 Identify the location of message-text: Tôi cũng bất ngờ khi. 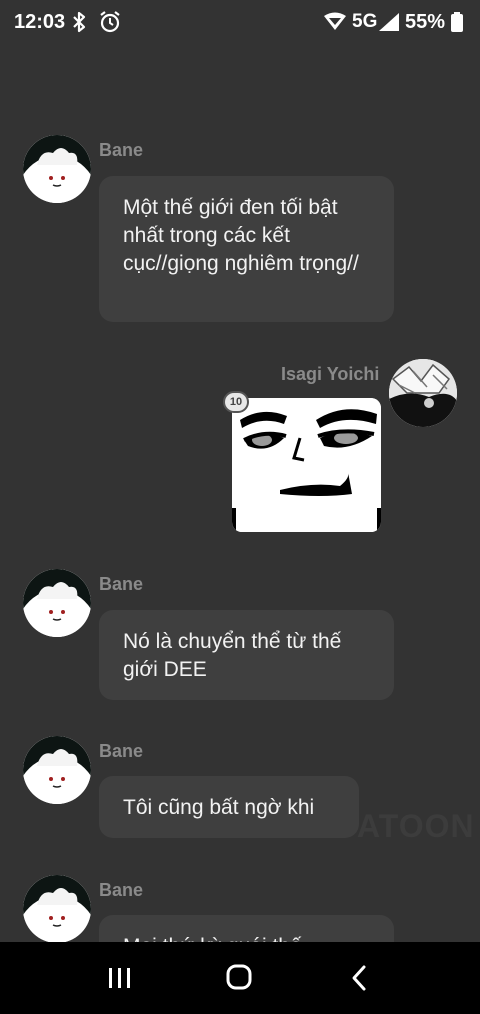
(219, 807).